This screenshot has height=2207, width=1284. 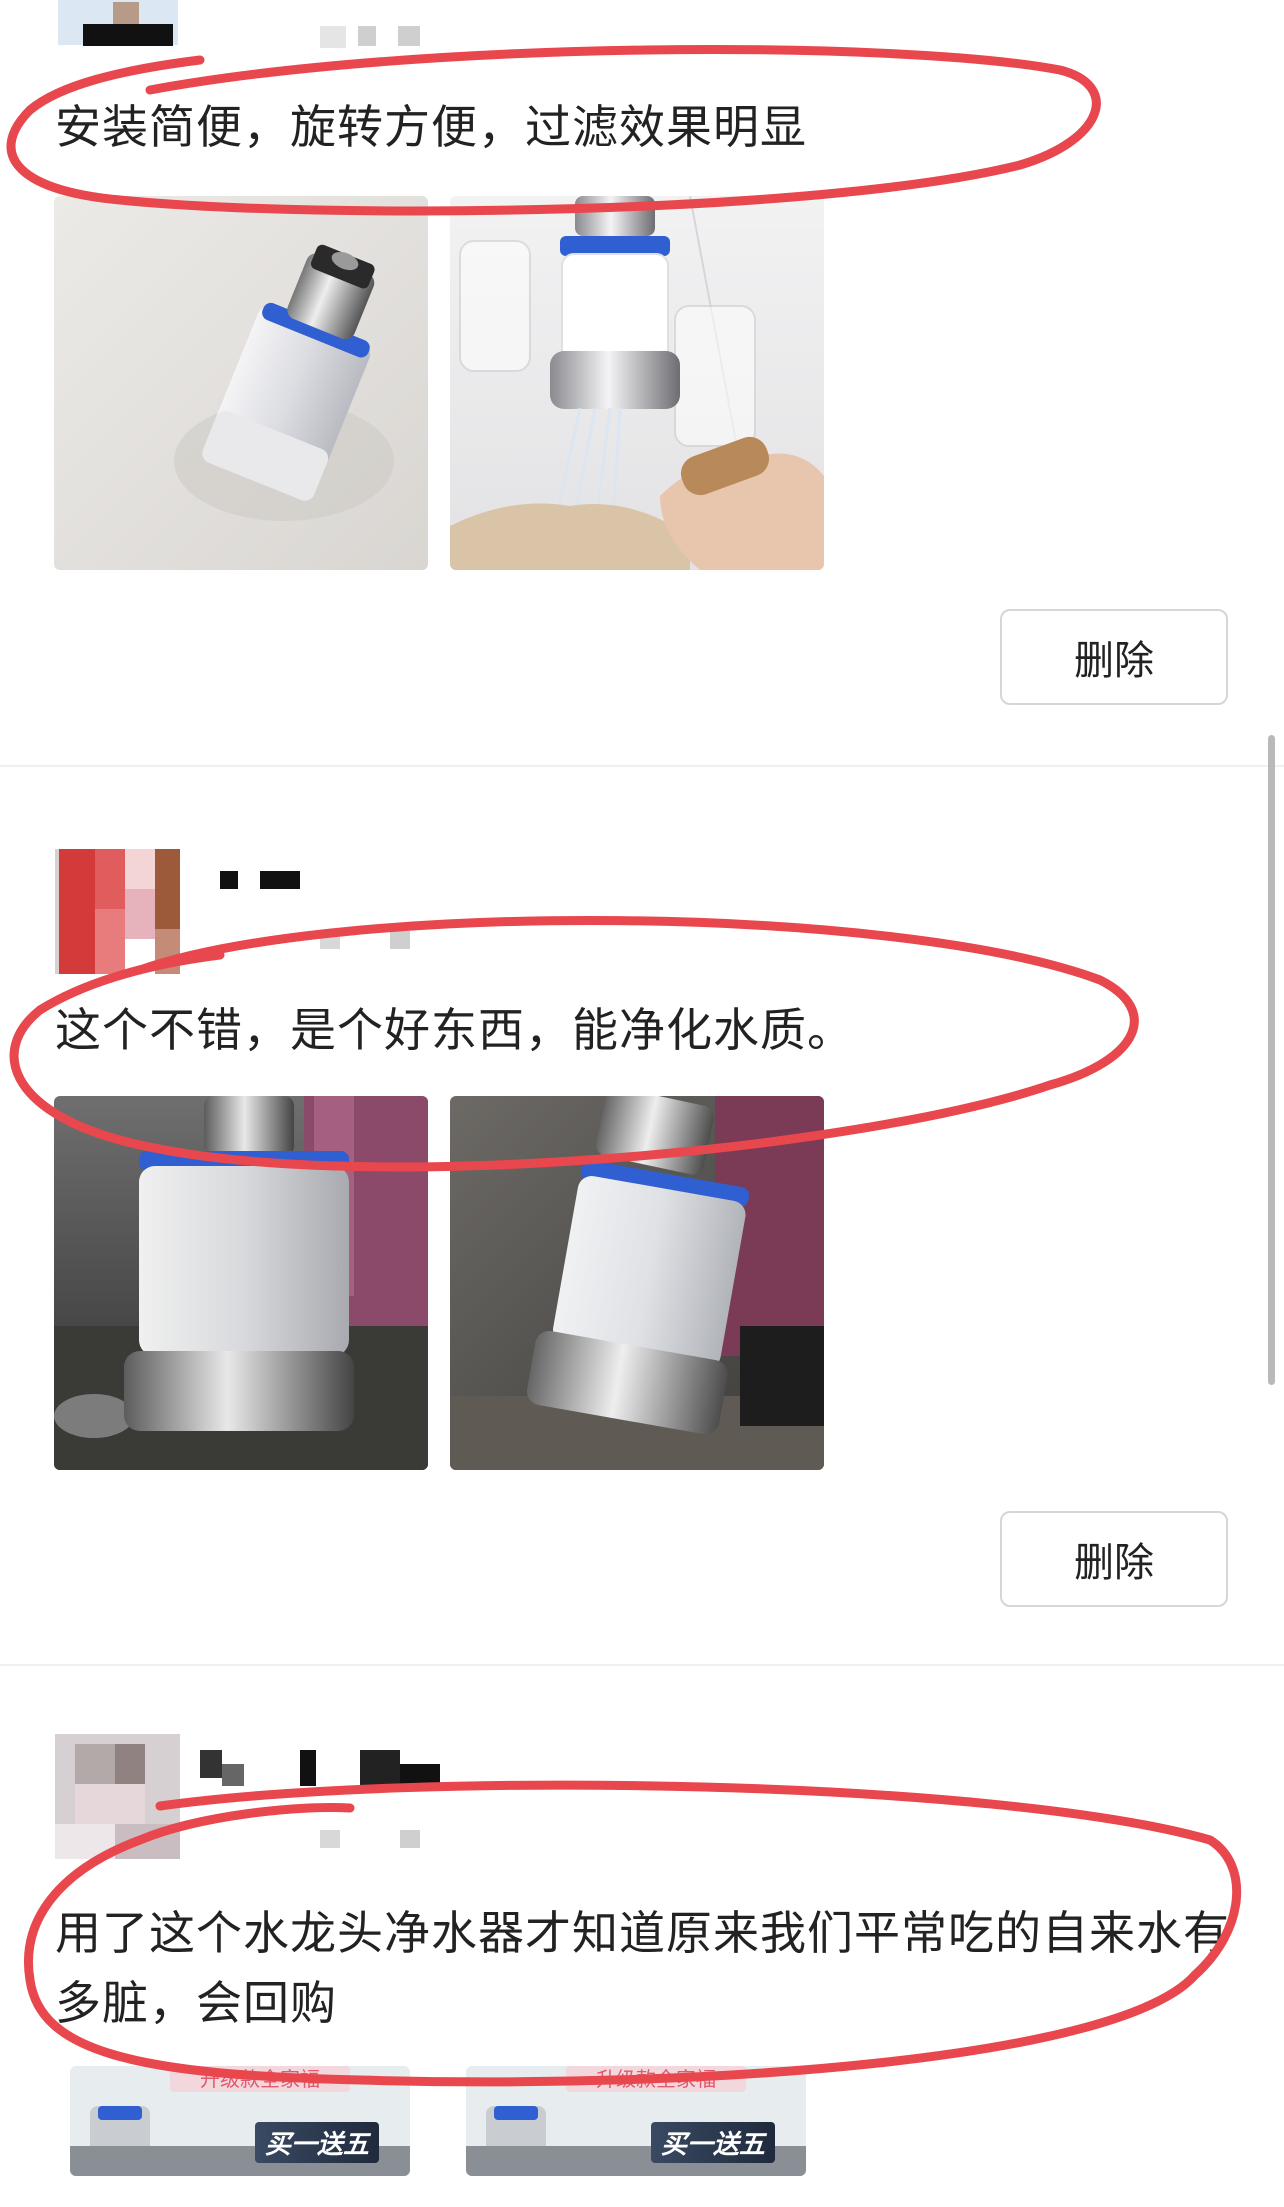 I want to click on review-comment: 安装简便，旋转方便，过滤效果明显, so click(x=431, y=127).